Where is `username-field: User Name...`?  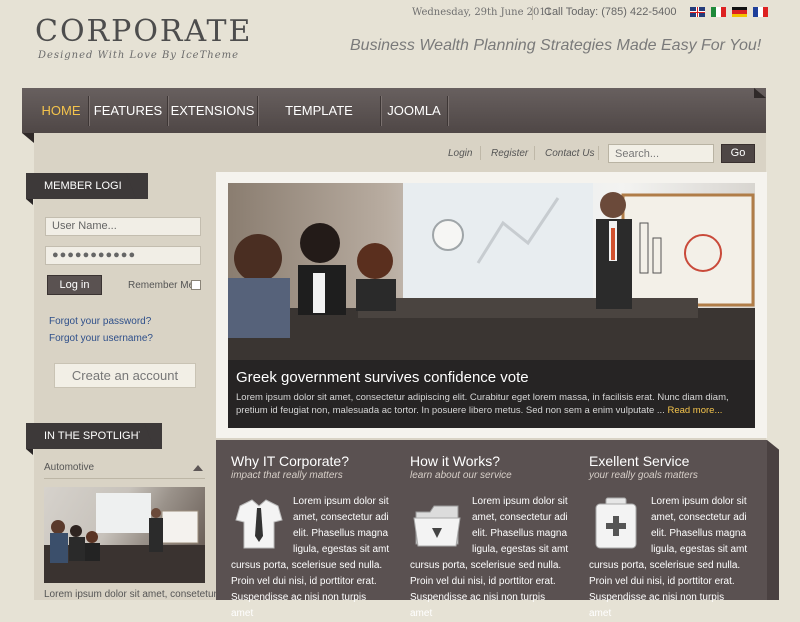
username-field: User Name... is located at coordinates (123, 226).